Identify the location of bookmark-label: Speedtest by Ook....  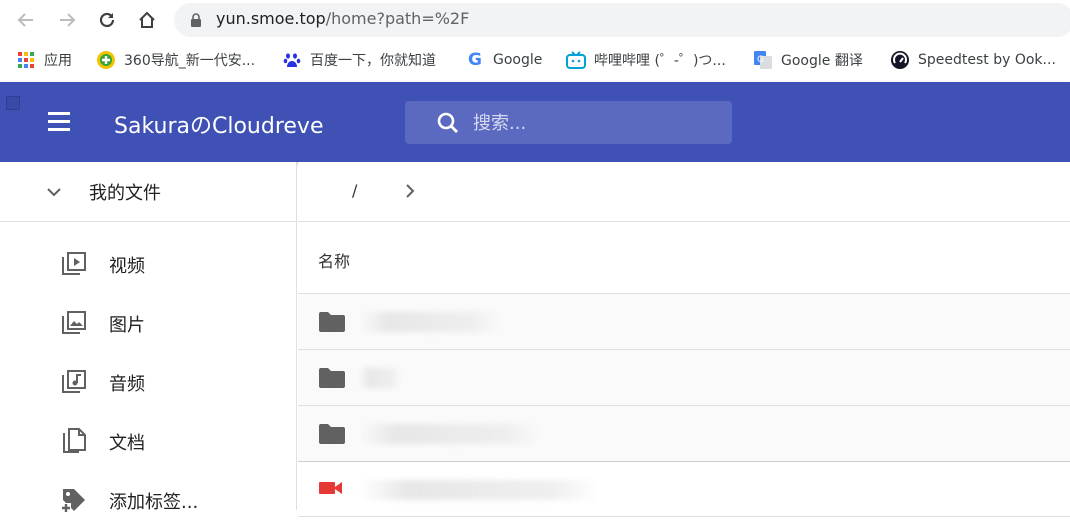
(987, 60).